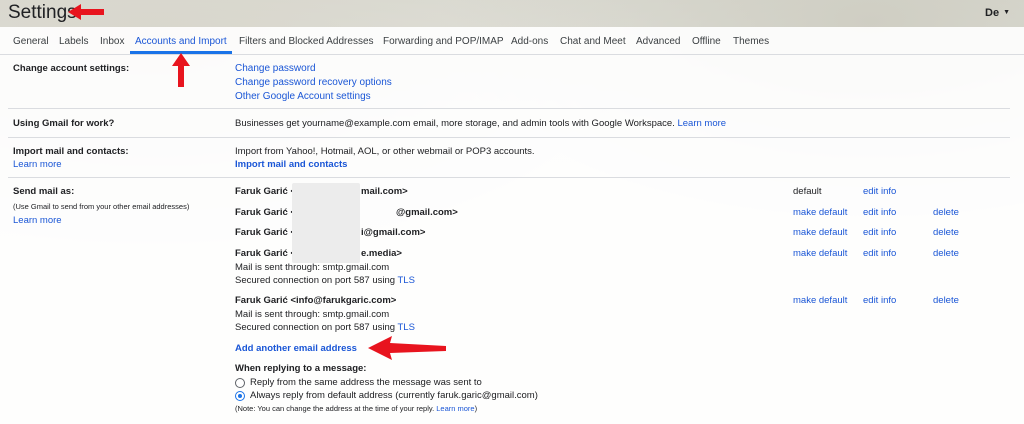 The width and height of the screenshot is (1024, 424). I want to click on import-learn-more: Learn more, so click(37, 164).